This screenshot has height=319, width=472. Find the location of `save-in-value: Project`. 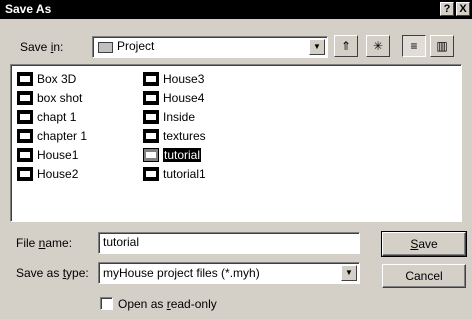

save-in-value: Project is located at coordinates (136, 46).